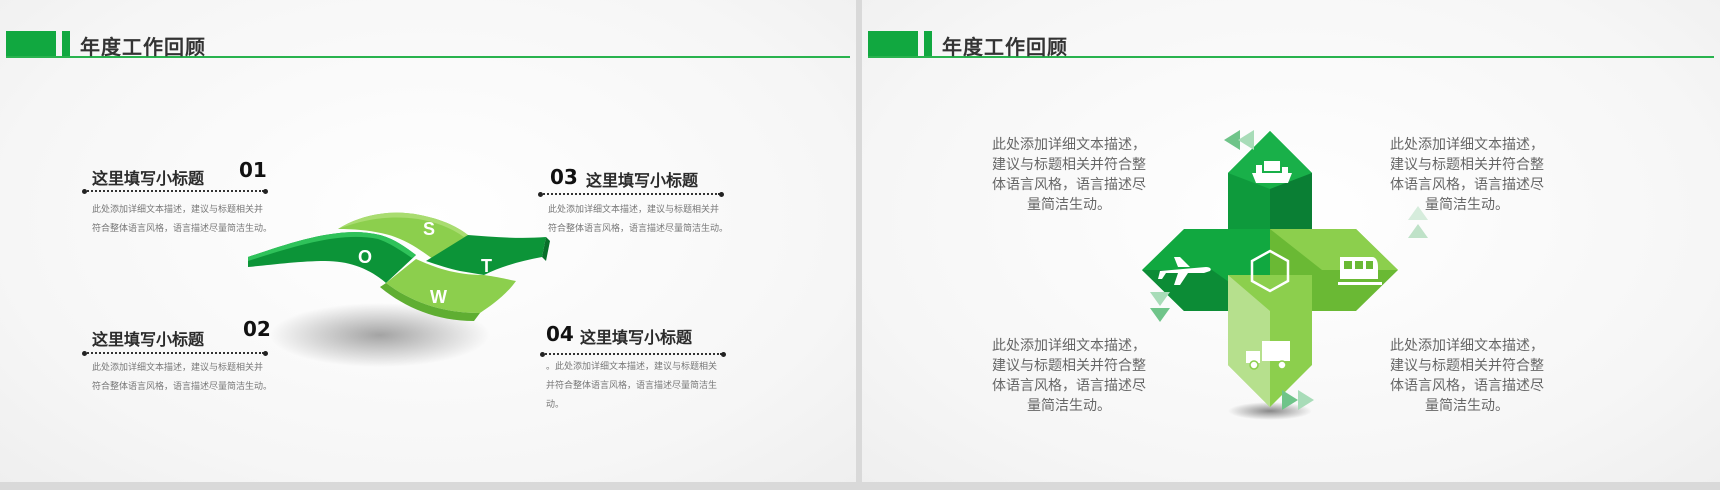 This screenshot has height=490, width=1720. What do you see at coordinates (632, 366) in the screenshot?
I see `item-04-desc-line: 。此处添加详细文本描述，建议与标题相关` at bounding box center [632, 366].